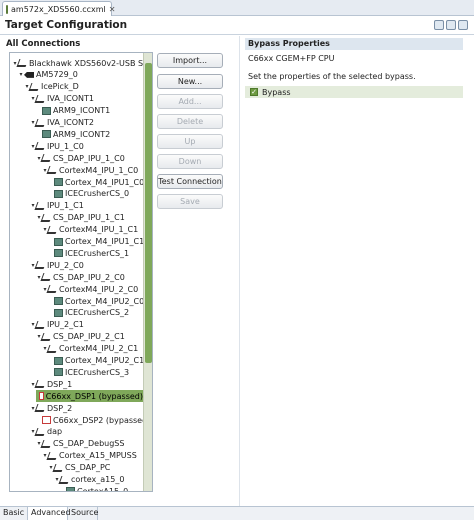 Image resolution: width=474 pixels, height=520 pixels. I want to click on tree-item: ▾ CortexM4_IPU_2_C1, so click(90, 349).